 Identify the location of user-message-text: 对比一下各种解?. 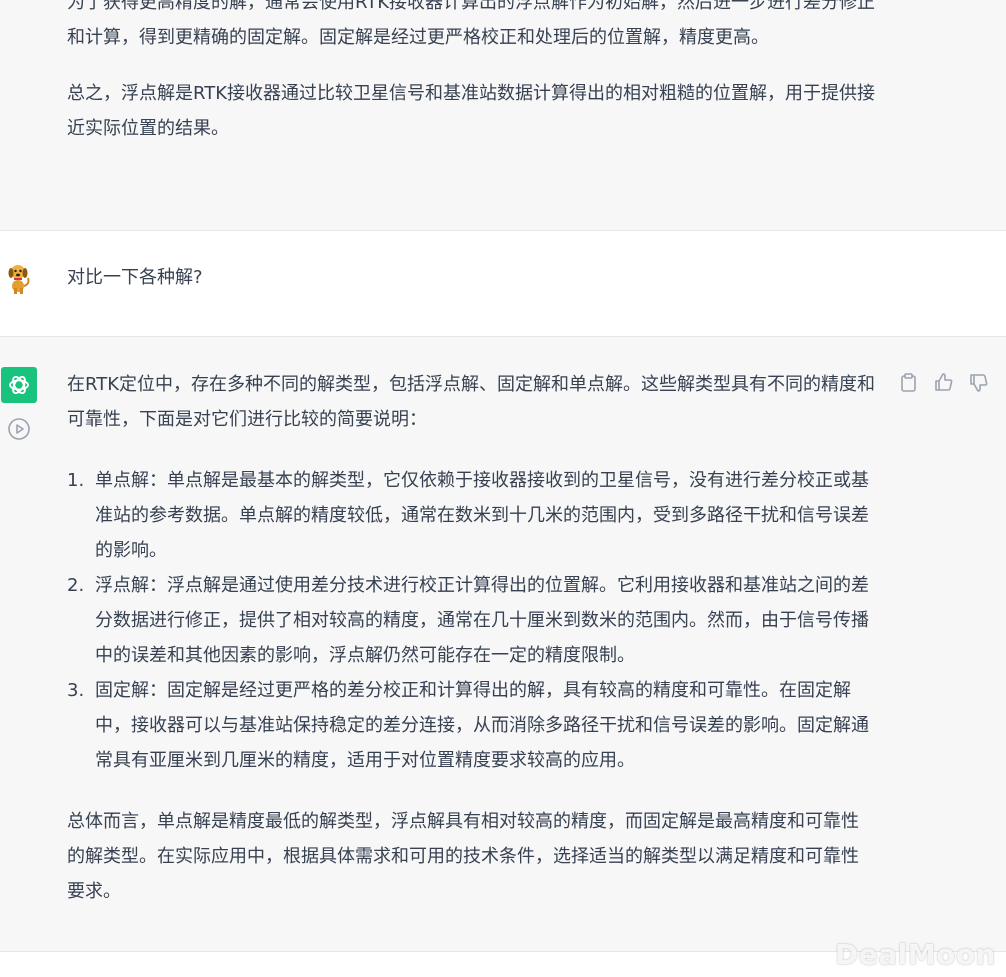
(135, 277).